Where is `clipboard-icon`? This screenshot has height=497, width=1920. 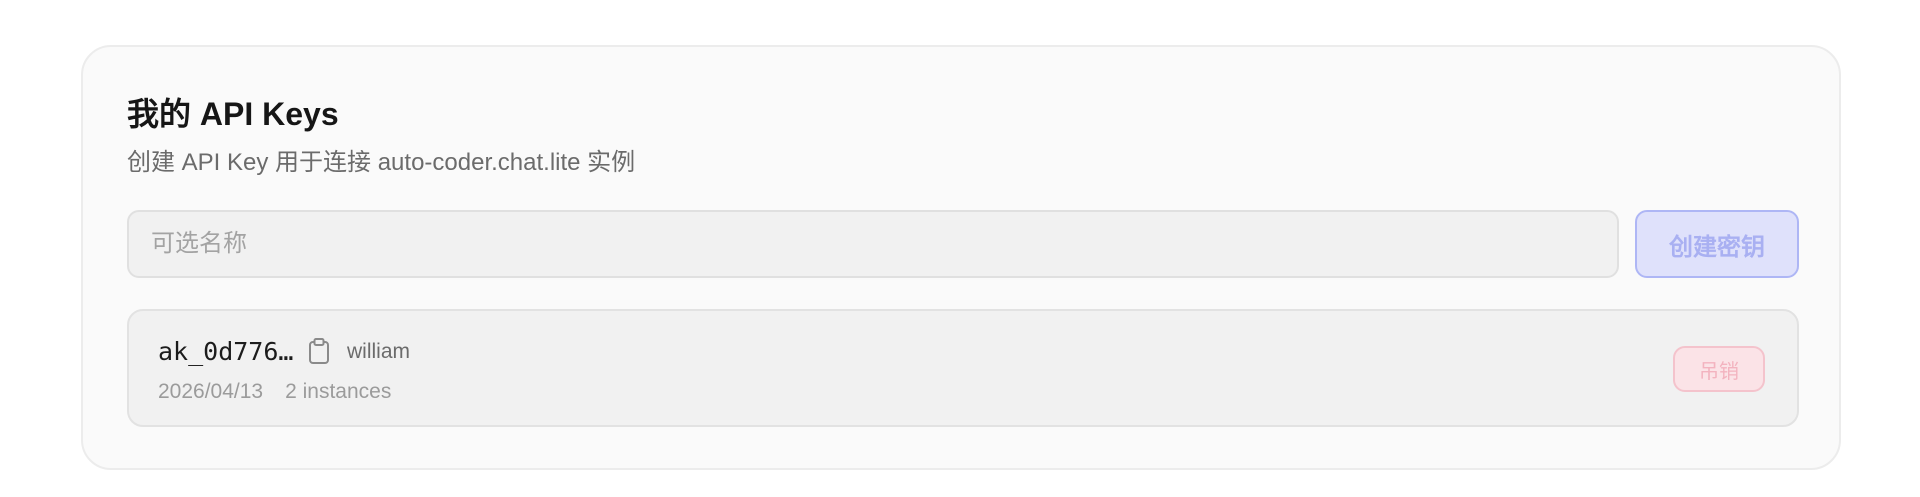
clipboard-icon is located at coordinates (319, 351).